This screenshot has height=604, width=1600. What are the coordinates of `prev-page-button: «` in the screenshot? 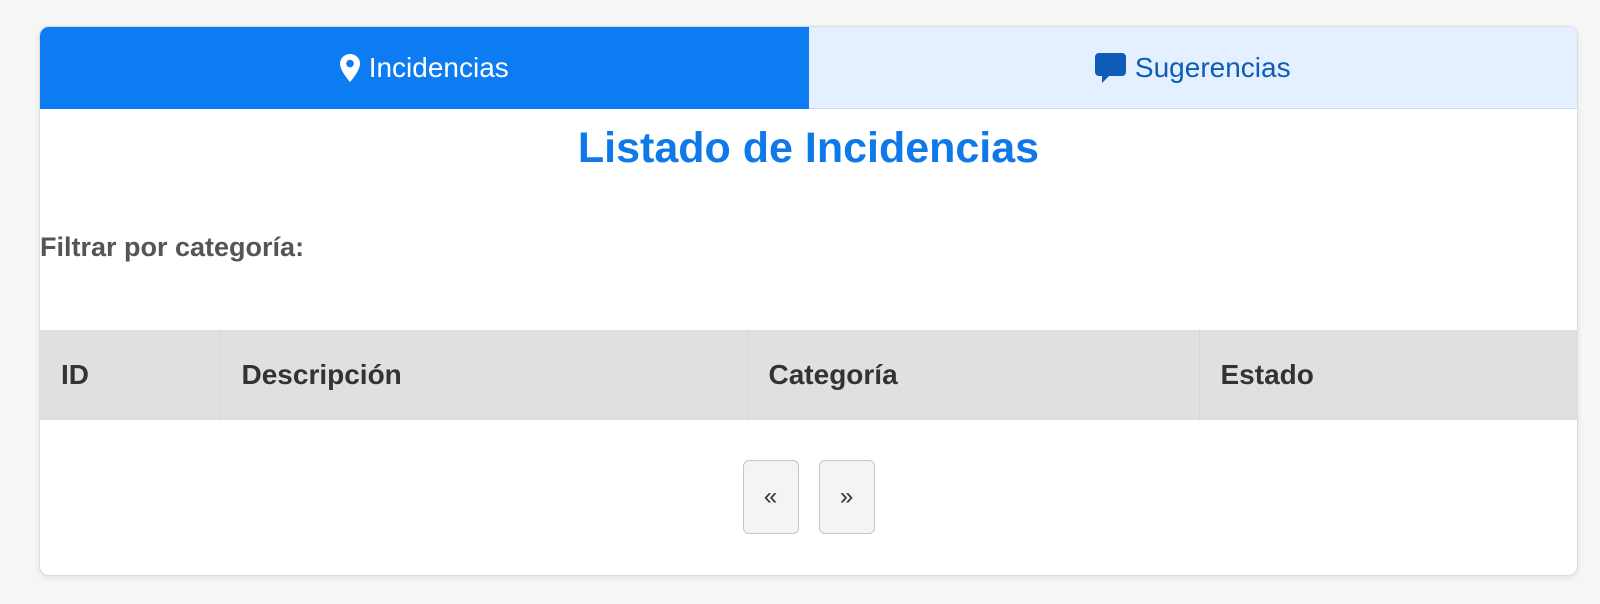 It's located at (770, 497).